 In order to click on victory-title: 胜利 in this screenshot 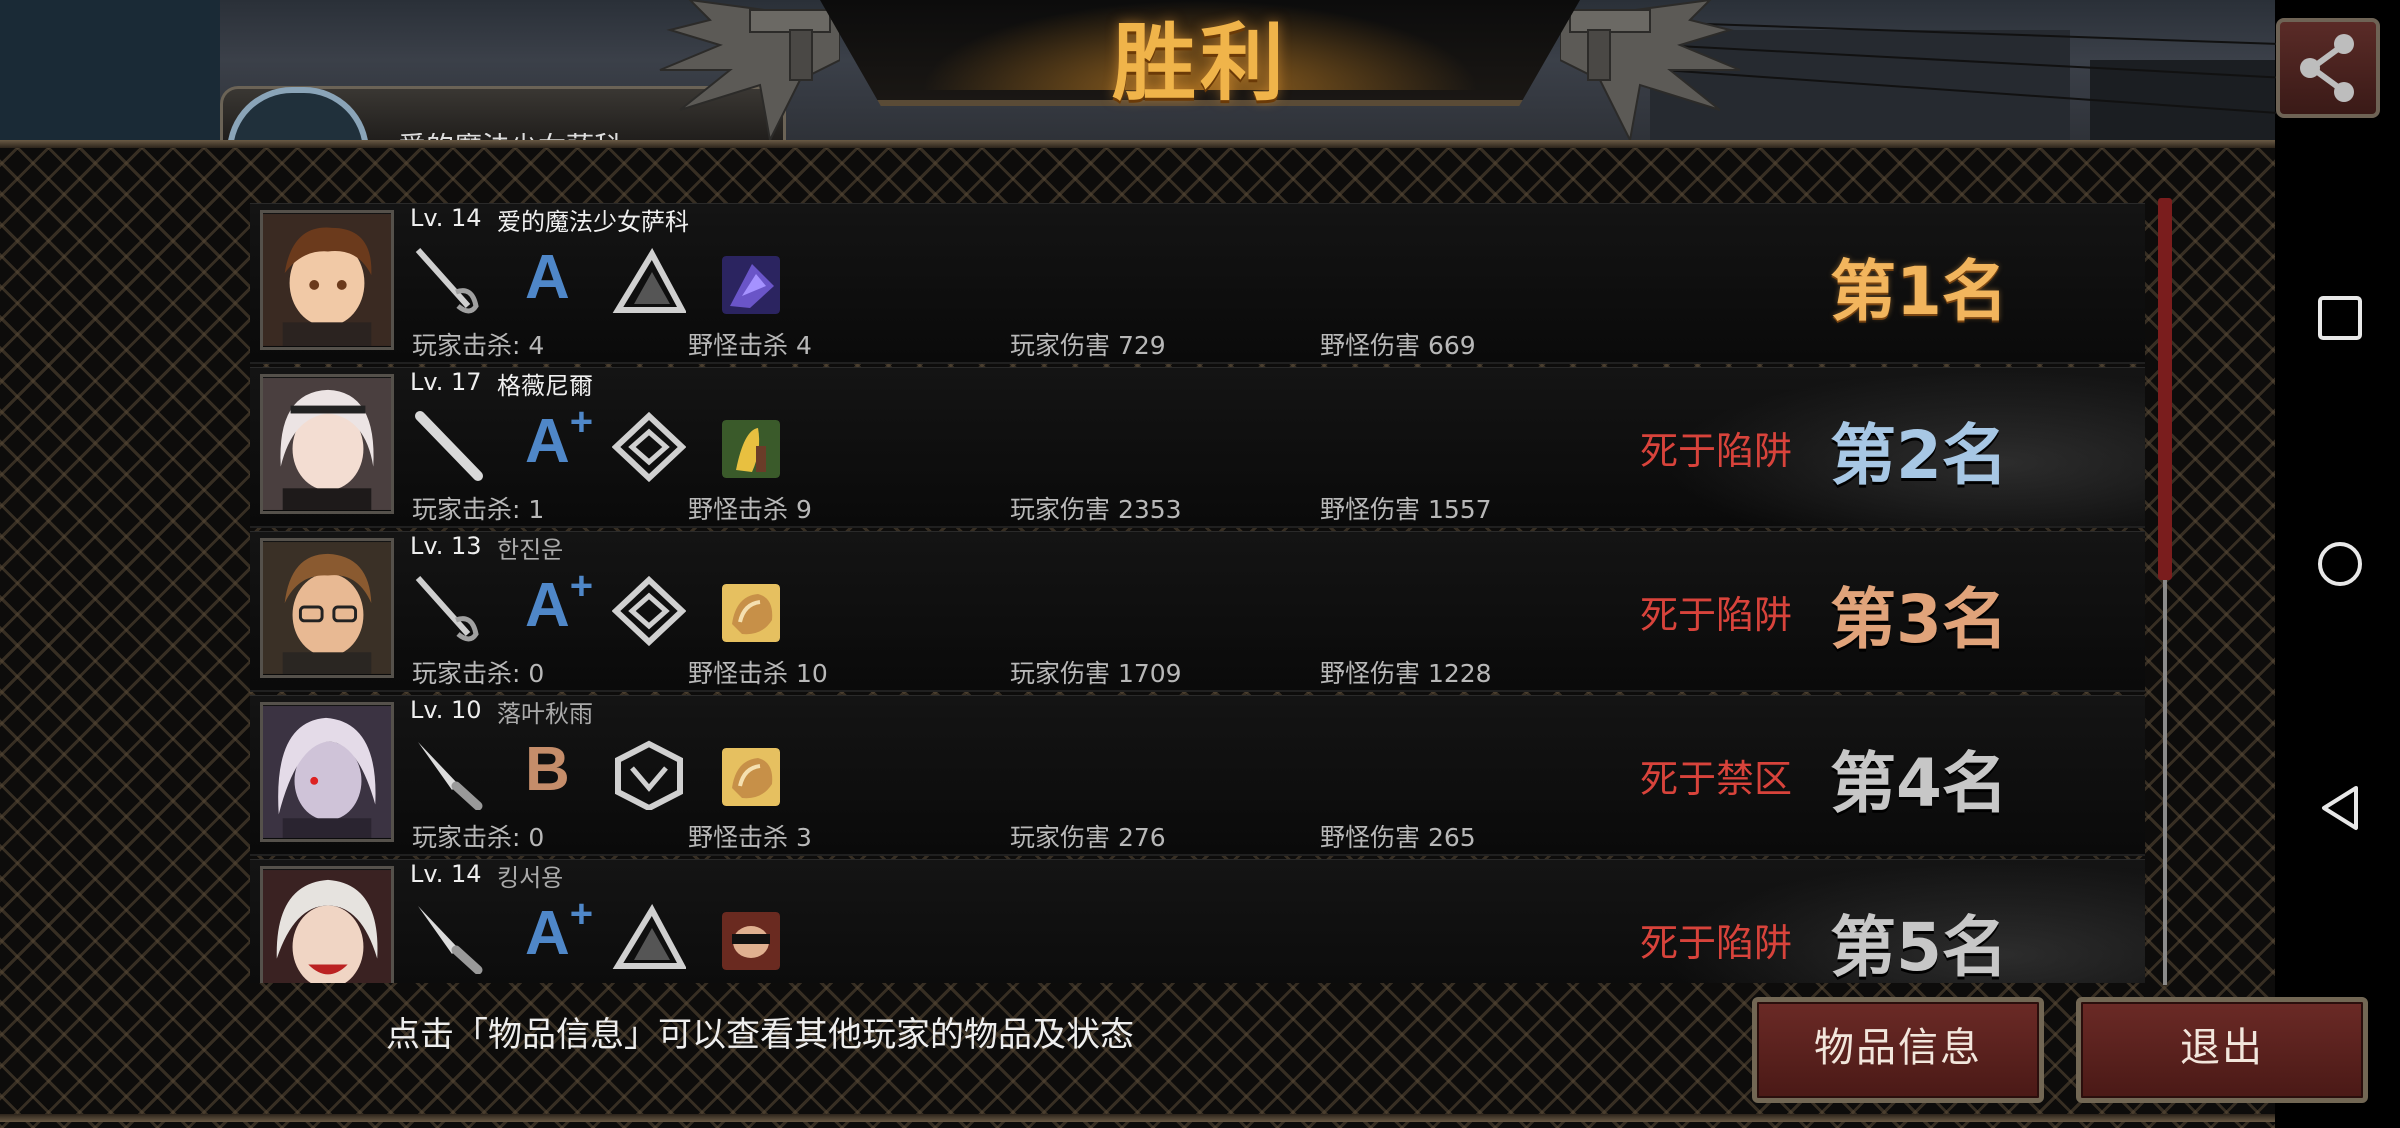, I will do `click(1199, 63)`.